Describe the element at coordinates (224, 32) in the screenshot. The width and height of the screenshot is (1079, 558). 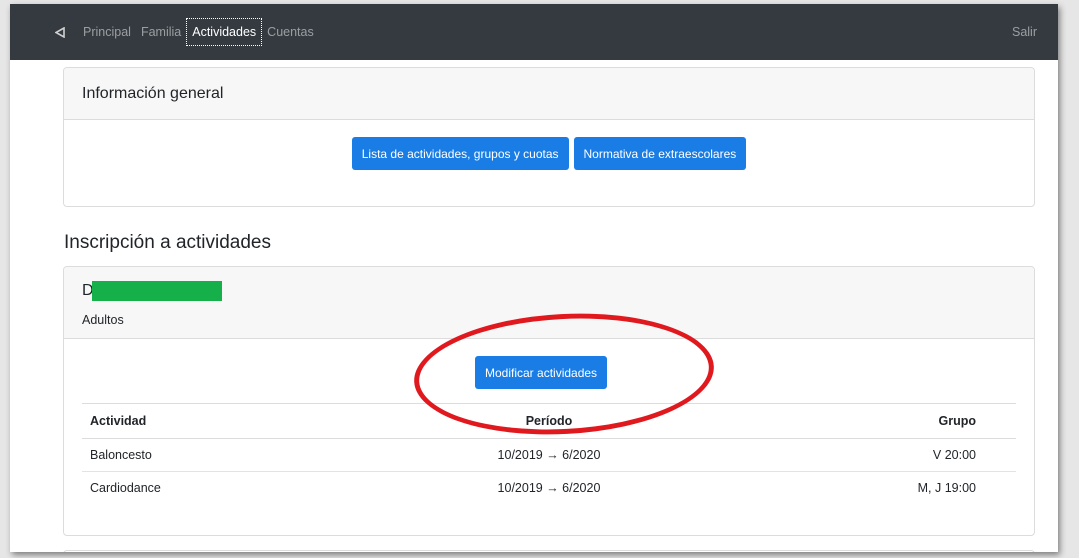
I see `nav-link-actividades: Actividades` at that location.